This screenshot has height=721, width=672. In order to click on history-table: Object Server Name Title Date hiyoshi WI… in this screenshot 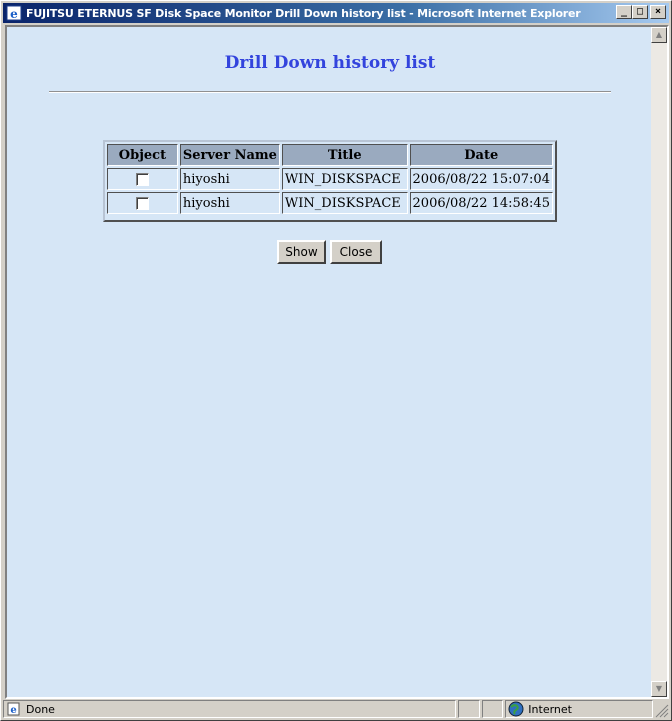, I will do `click(330, 179)`.